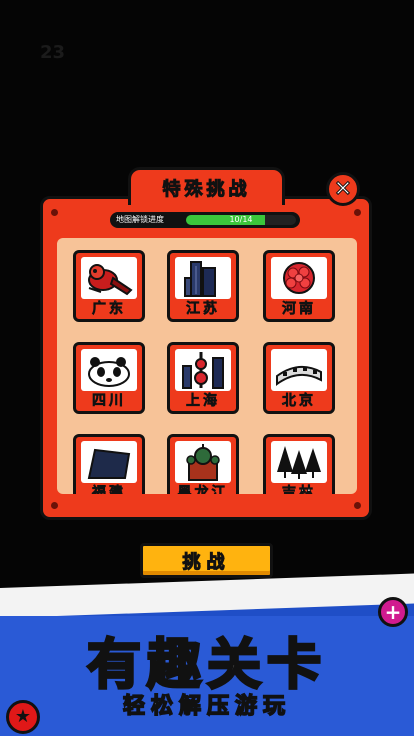 Image resolution: width=414 pixels, height=736 pixels. What do you see at coordinates (299, 401) in the screenshot?
I see `province-label: 北京` at bounding box center [299, 401].